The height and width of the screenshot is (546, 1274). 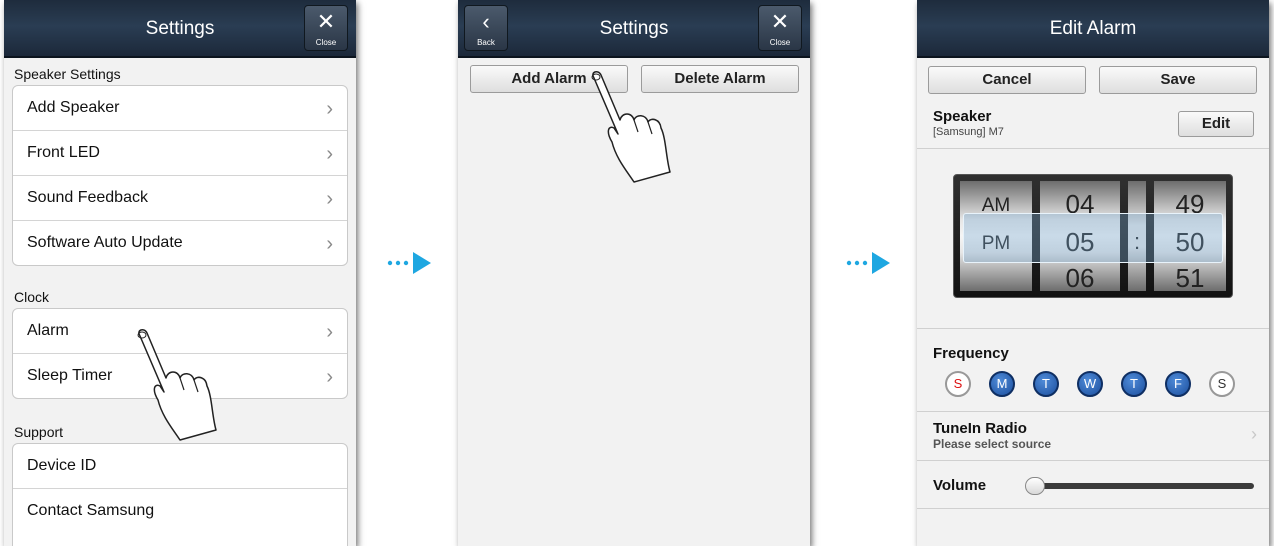 I want to click on item-label: Add Speaker, so click(x=73, y=107).